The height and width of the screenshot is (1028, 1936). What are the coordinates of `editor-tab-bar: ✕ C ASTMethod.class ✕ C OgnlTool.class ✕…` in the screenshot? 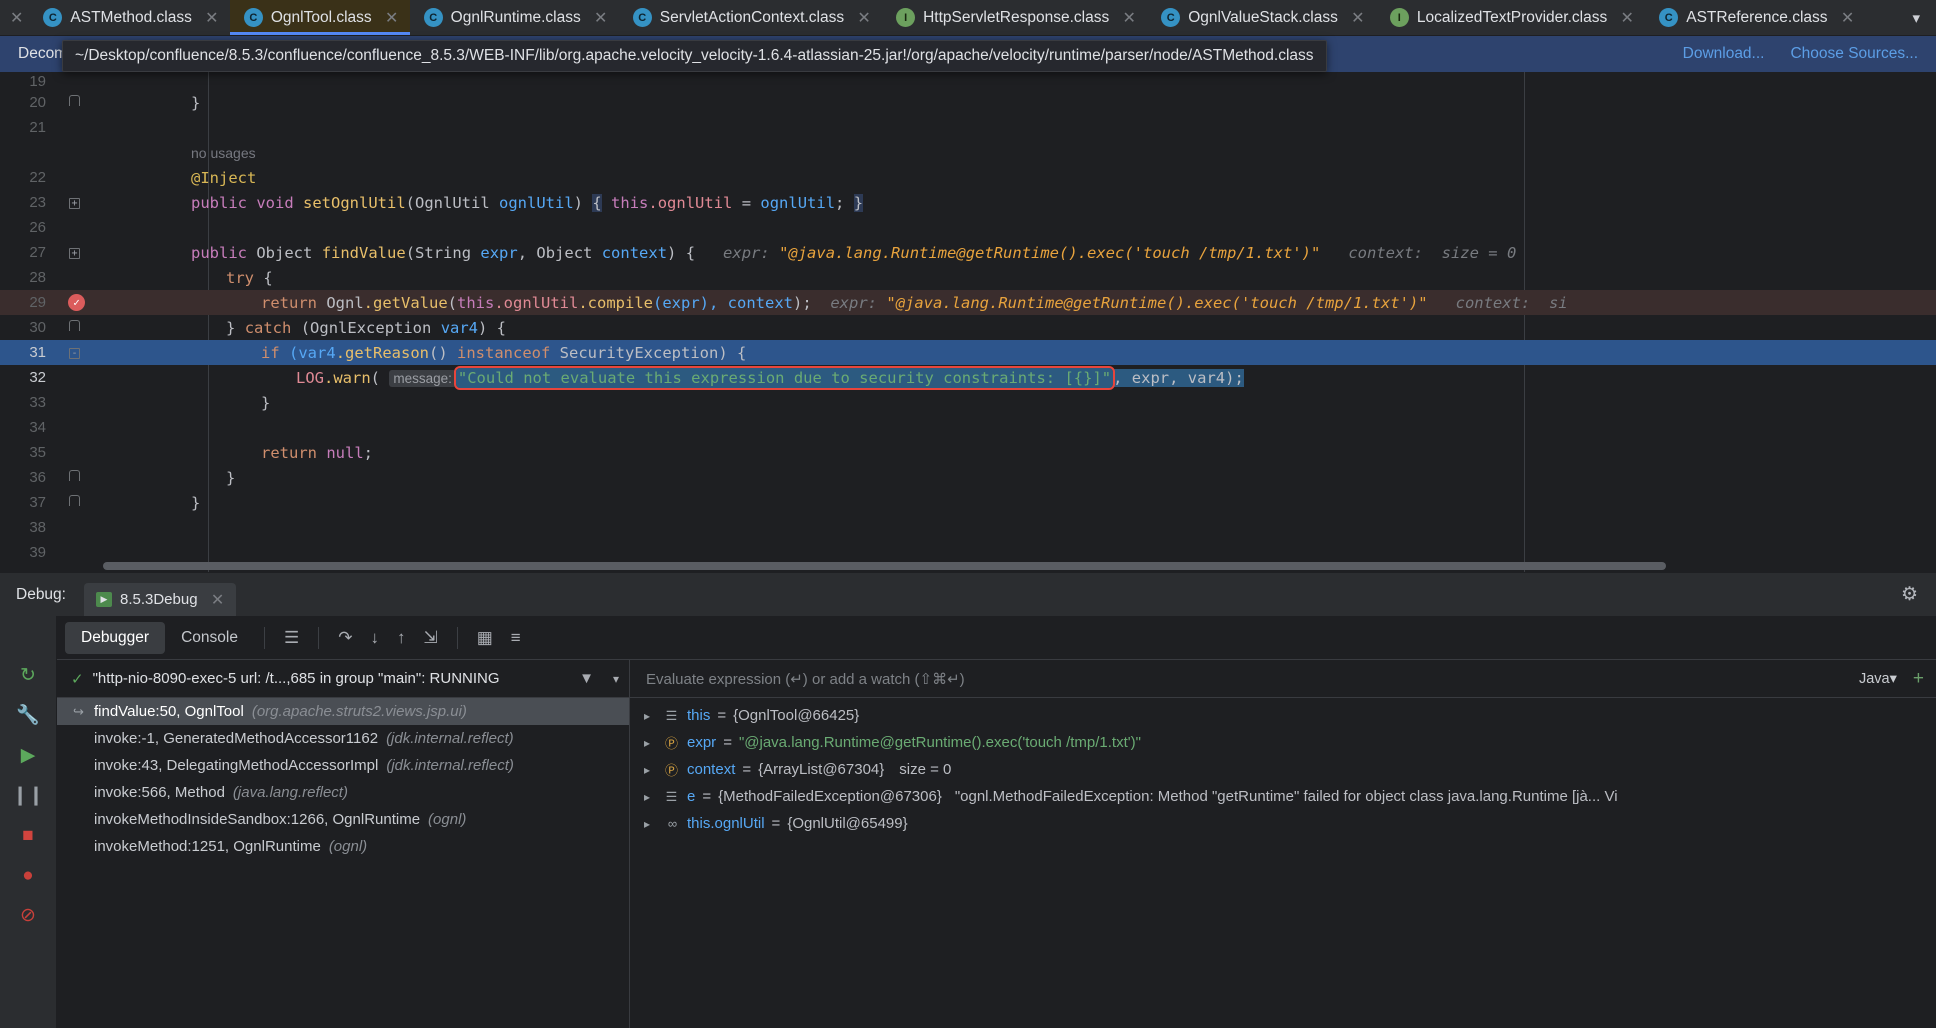 It's located at (968, 18).